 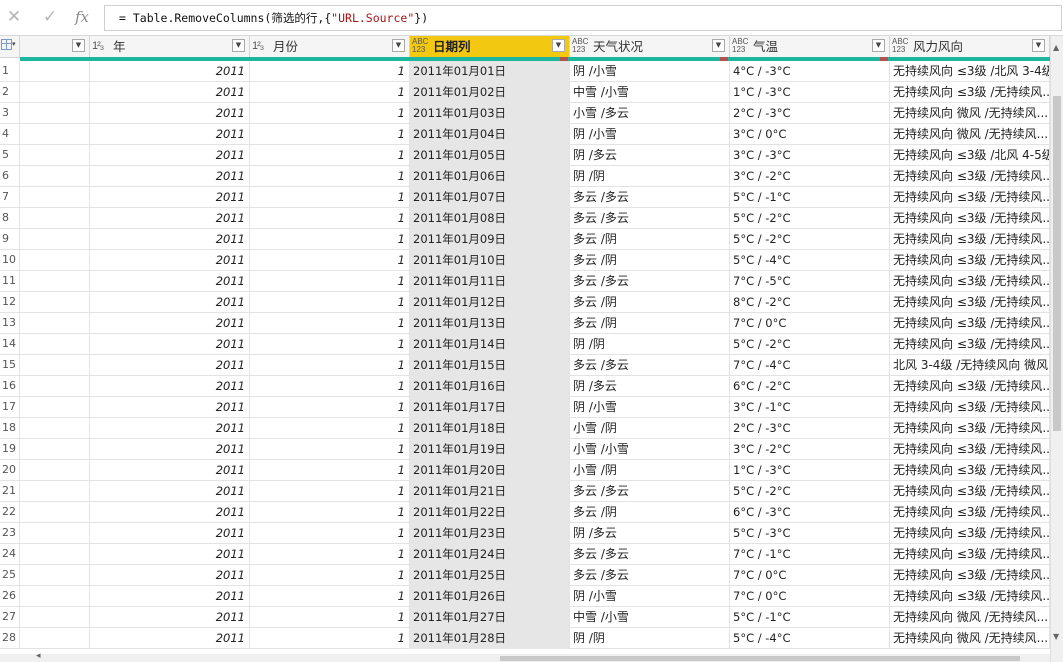 What do you see at coordinates (650, 260) in the screenshot?
I see `cell-weather: 多云 /阴` at bounding box center [650, 260].